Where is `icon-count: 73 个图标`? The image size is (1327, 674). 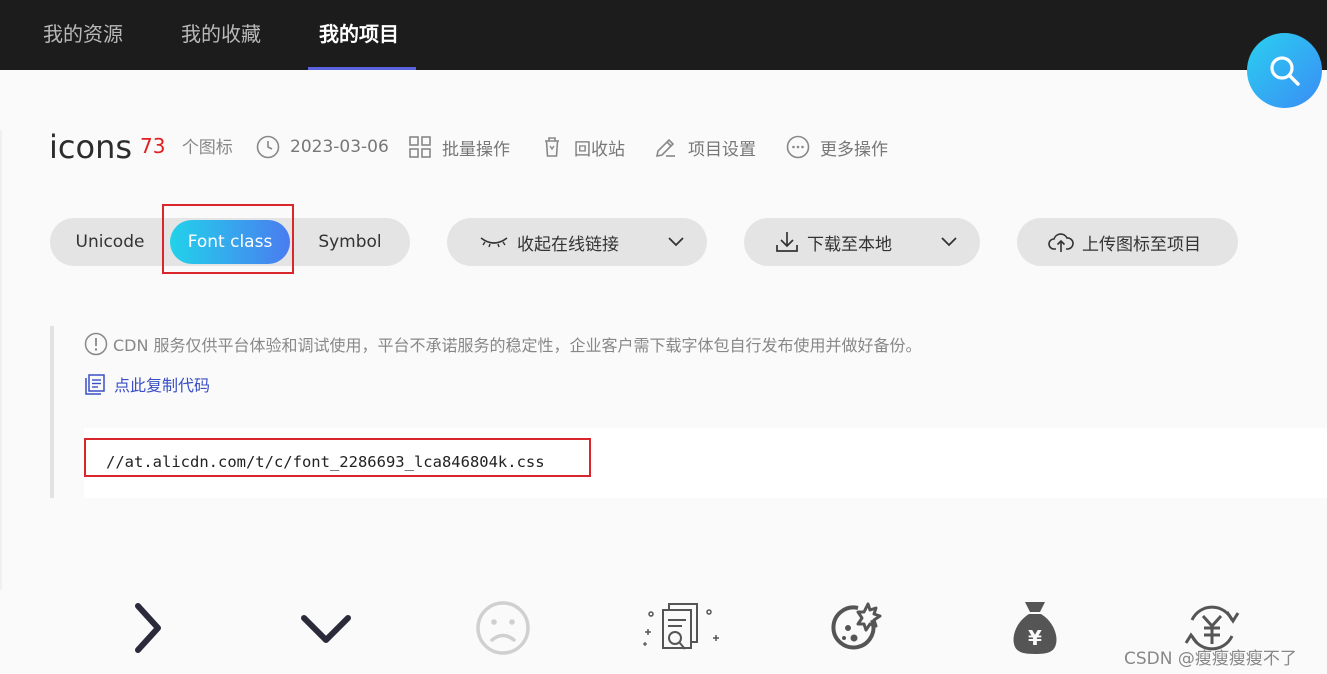 icon-count: 73 个图标 is located at coordinates (186, 145).